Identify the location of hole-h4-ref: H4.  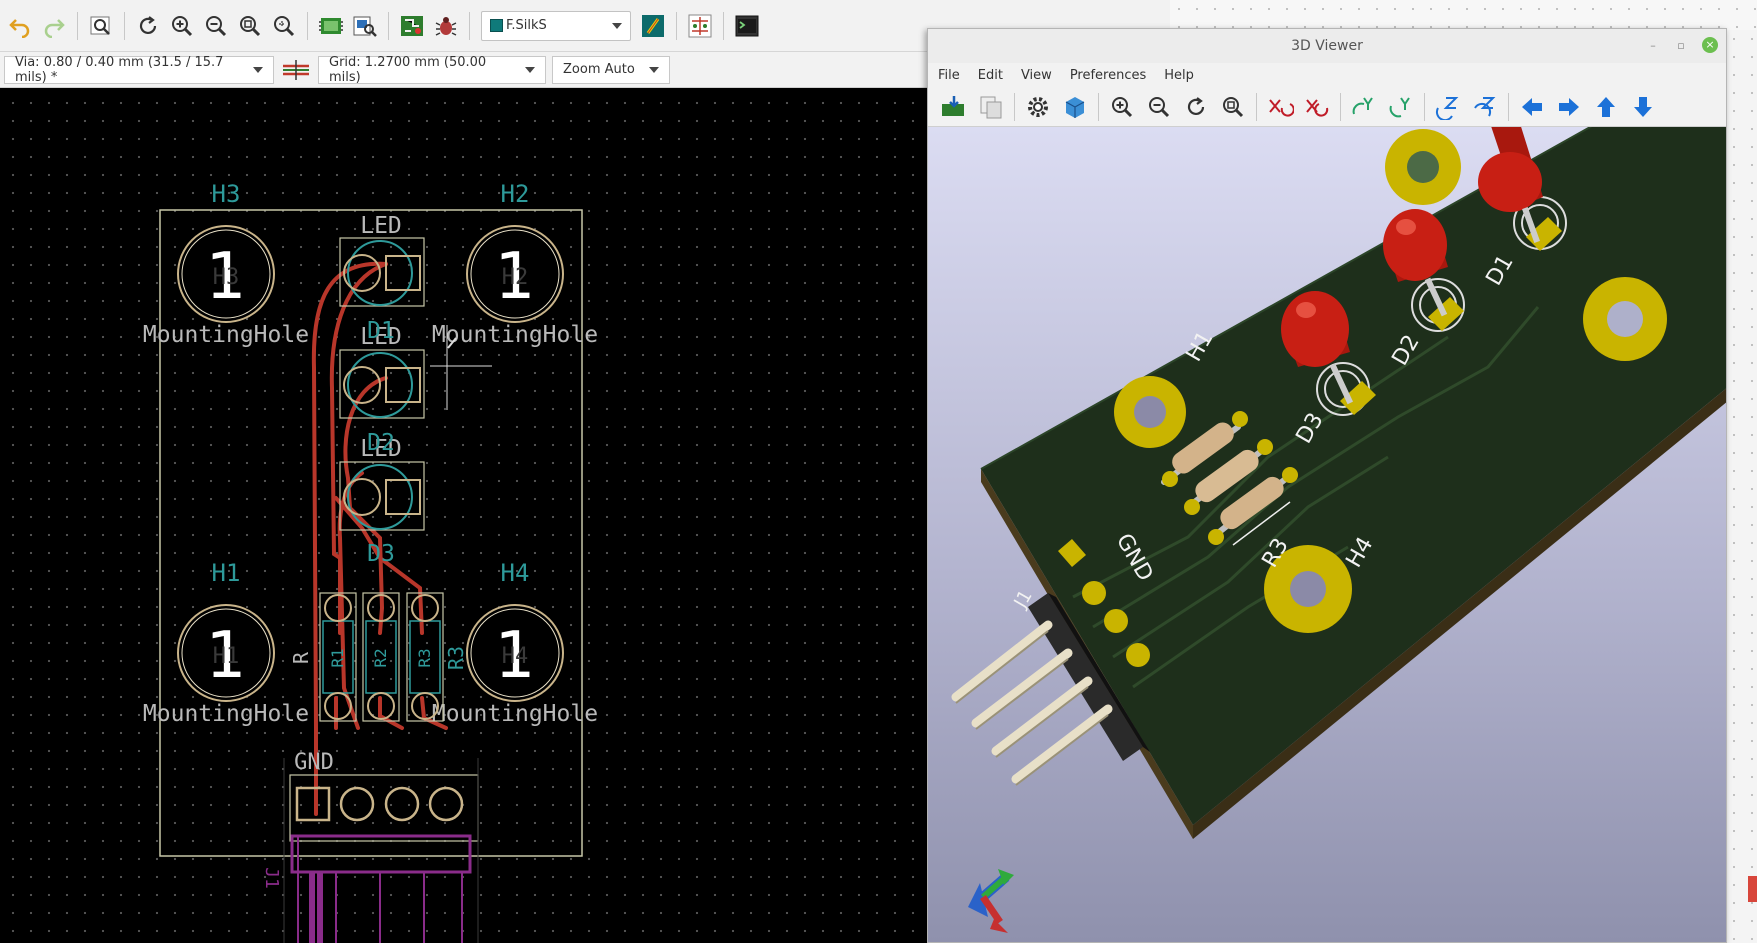
(515, 573).